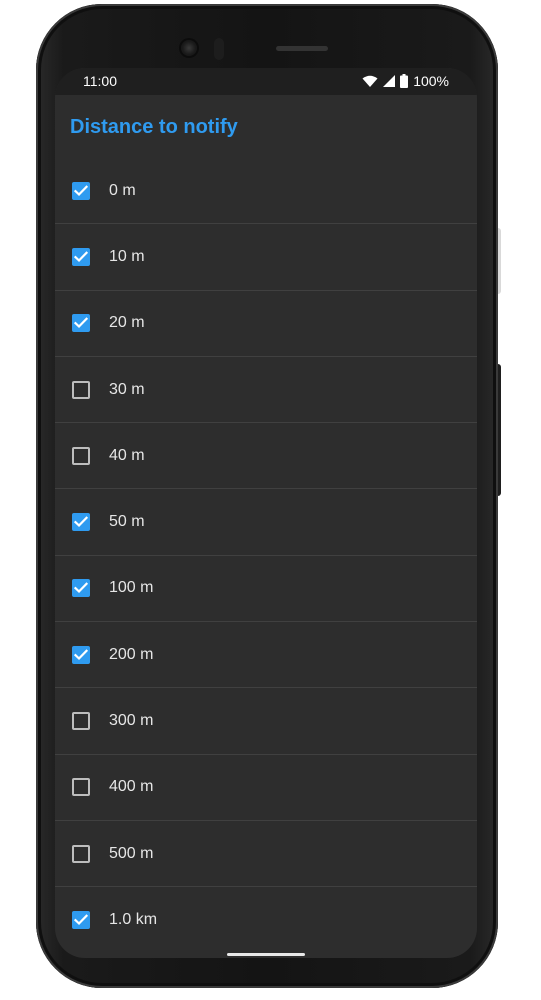  What do you see at coordinates (219, 49) in the screenshot?
I see `proximity-sensor` at bounding box center [219, 49].